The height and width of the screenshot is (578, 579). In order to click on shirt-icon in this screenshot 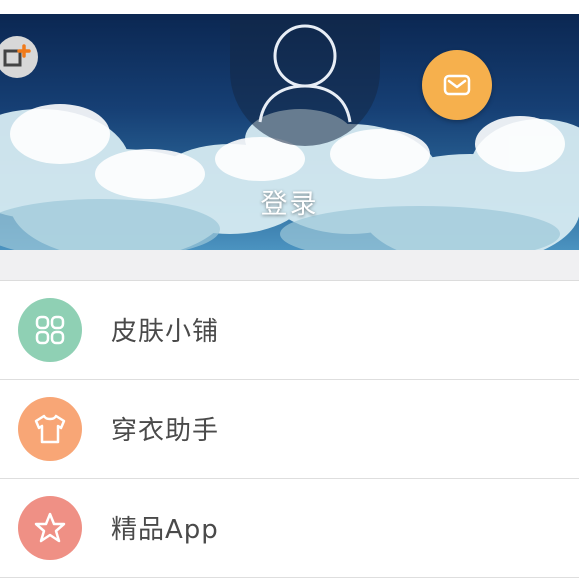, I will do `click(50, 429)`.